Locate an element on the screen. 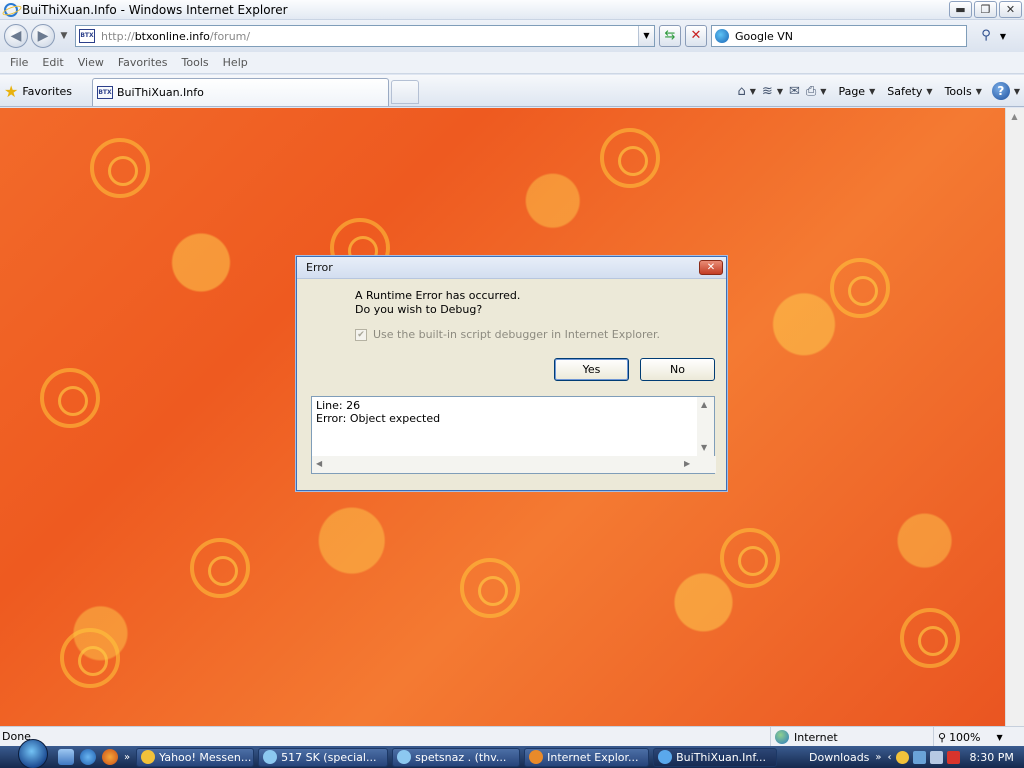  menu-tools: Tools is located at coordinates (195, 62).